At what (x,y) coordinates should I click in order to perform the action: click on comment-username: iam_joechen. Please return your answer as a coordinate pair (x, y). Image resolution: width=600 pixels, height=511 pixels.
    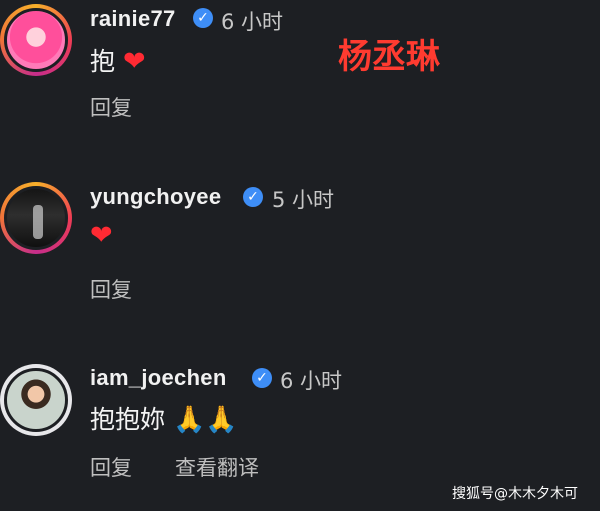
    Looking at the image, I should click on (158, 378).